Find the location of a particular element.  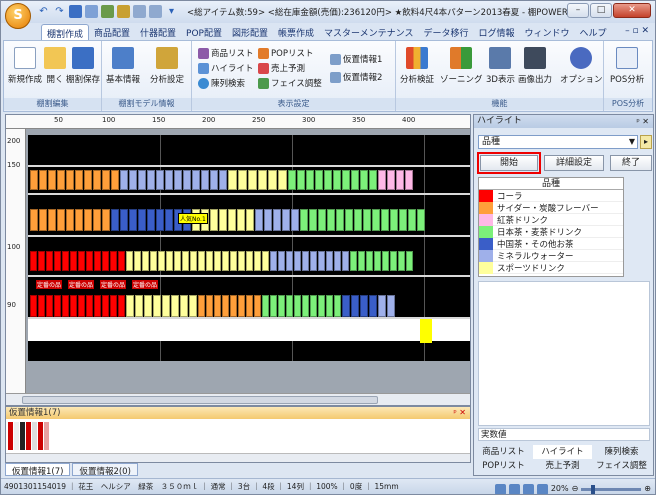

face-adjust-button: フェイス調整 is located at coordinates (290, 83).